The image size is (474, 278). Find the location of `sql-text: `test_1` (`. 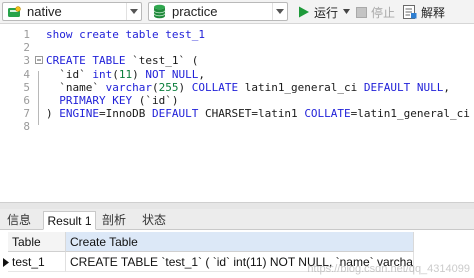

sql-text: `test_1` ( is located at coordinates (162, 61).